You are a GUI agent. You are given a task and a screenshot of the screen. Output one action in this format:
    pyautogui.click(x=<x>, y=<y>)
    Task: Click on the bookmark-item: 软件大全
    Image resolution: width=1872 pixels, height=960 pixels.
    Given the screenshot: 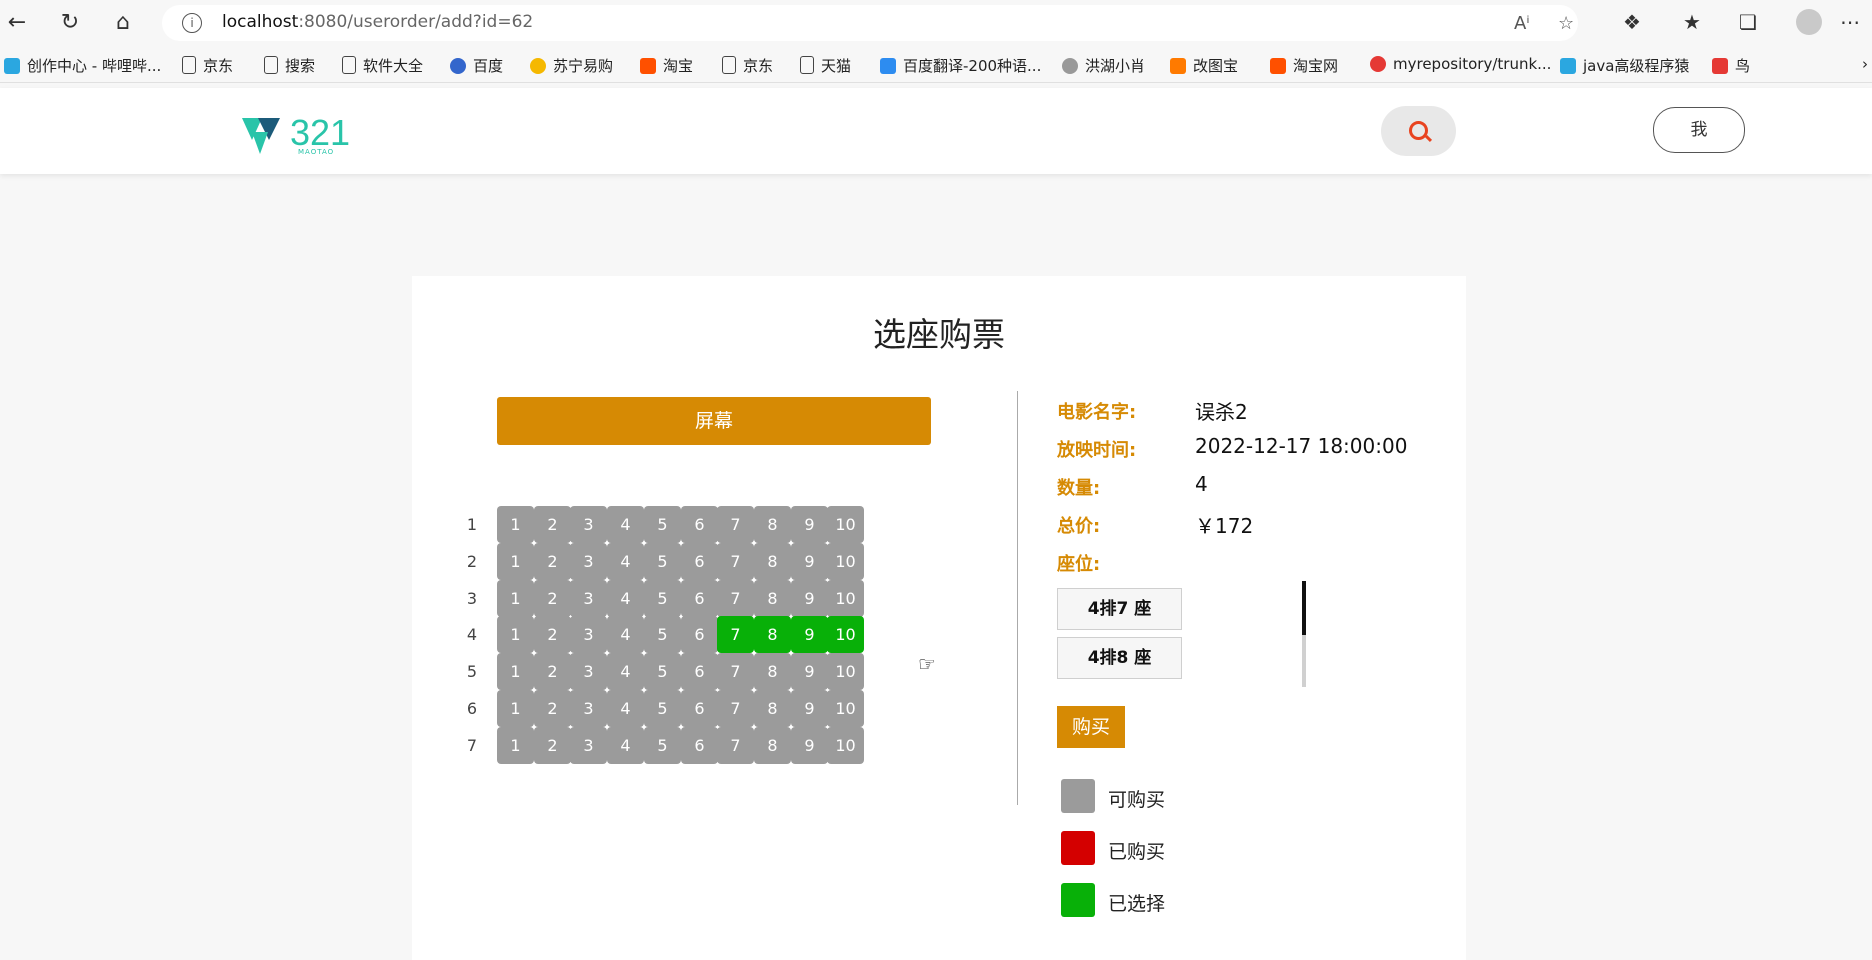 What is the action you would take?
    pyautogui.click(x=382, y=65)
    